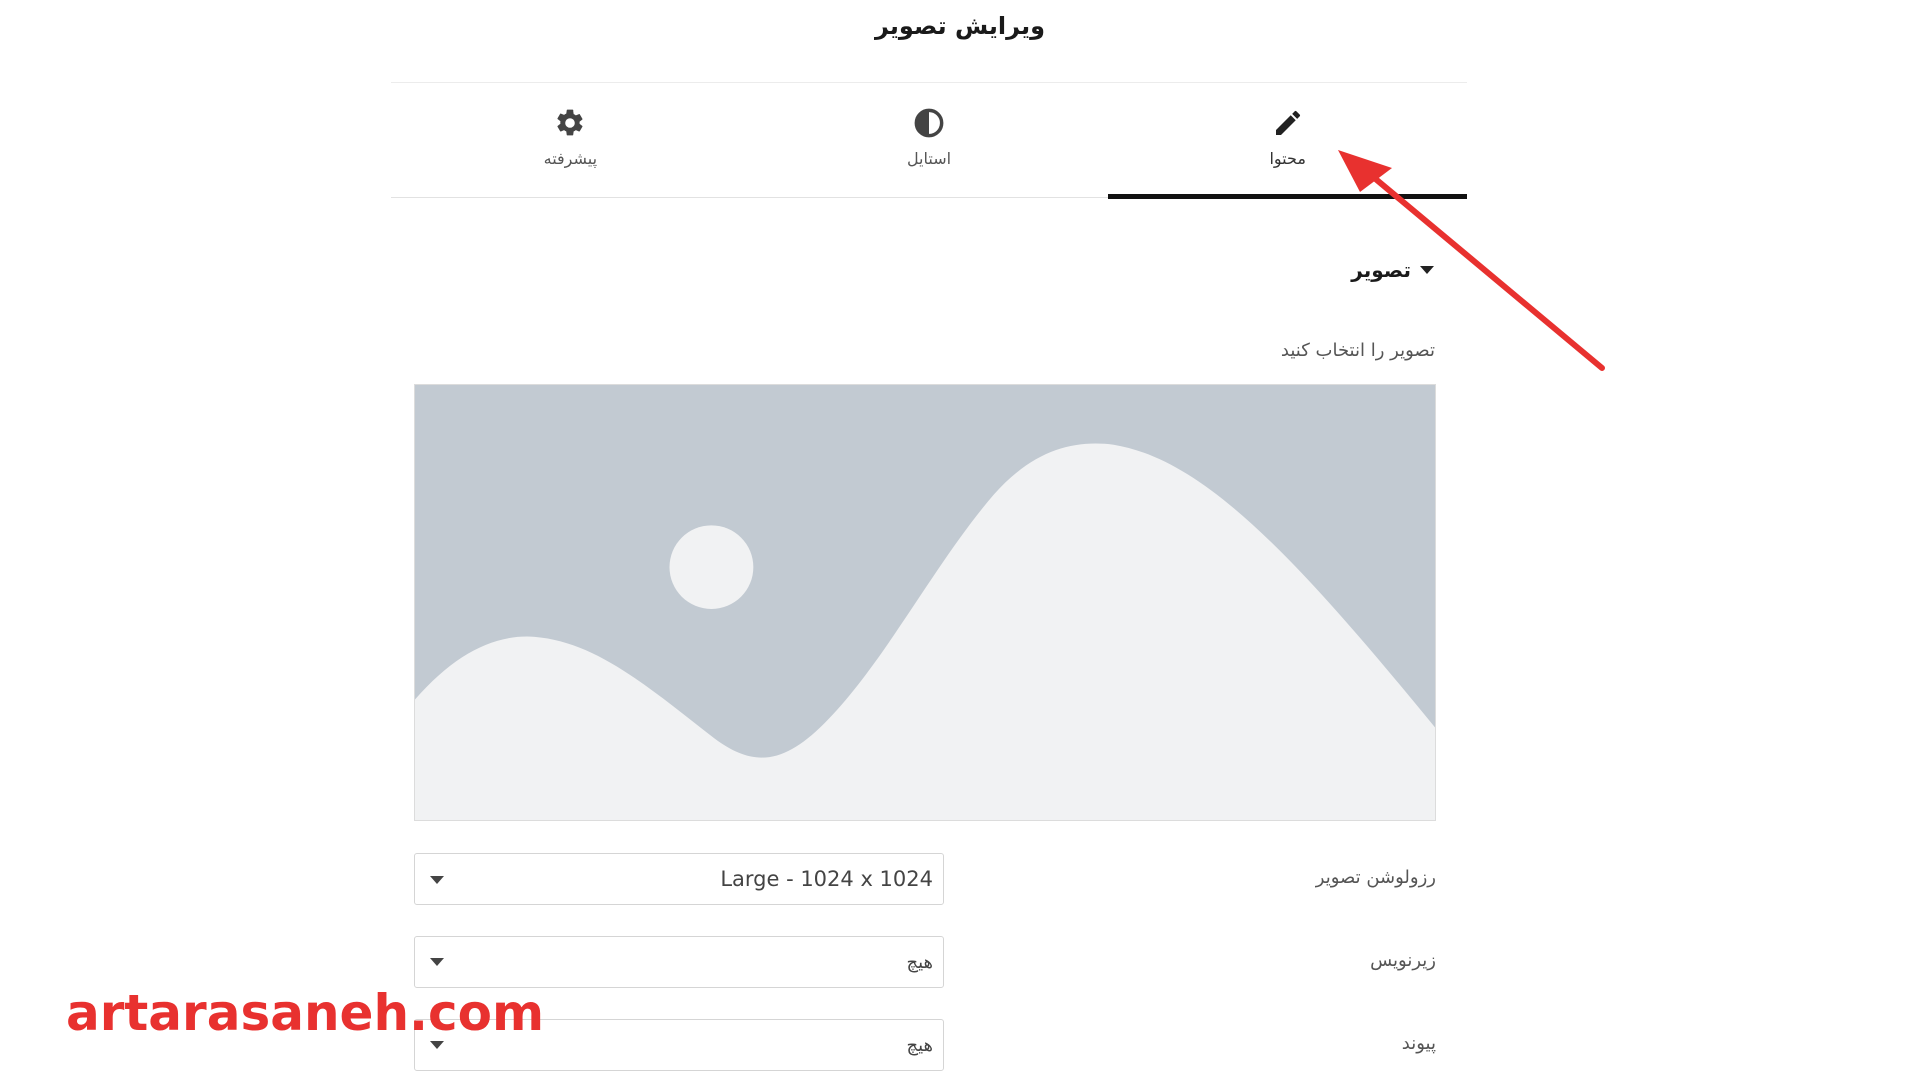 The image size is (1920, 1080). What do you see at coordinates (679, 962) in the screenshot?
I see `caption-select: هیچ` at bounding box center [679, 962].